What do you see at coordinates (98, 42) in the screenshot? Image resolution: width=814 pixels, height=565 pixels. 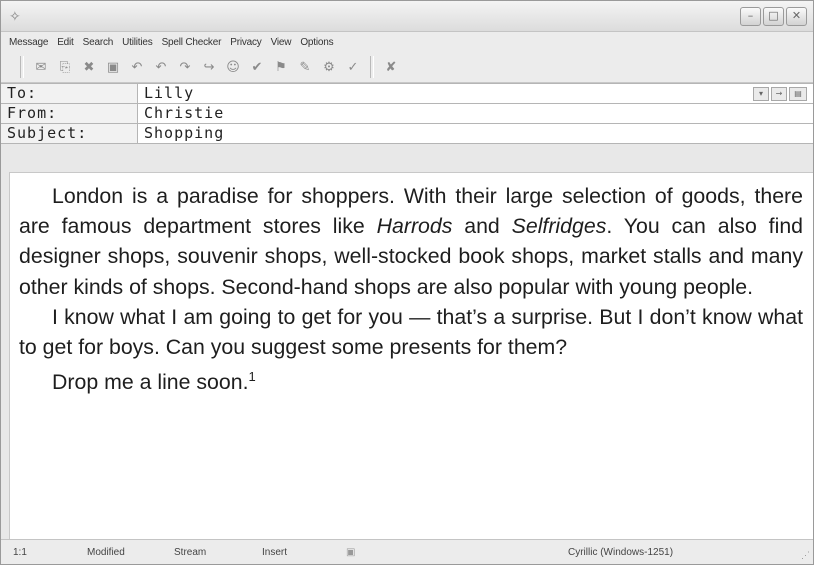 I see `menu-search: Search` at bounding box center [98, 42].